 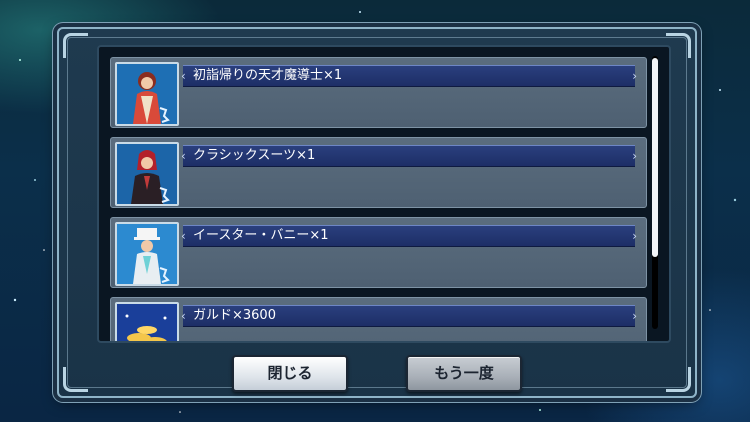 I want to click on reward-item: ‹ ガルド×3600 ›, so click(x=378, y=319).